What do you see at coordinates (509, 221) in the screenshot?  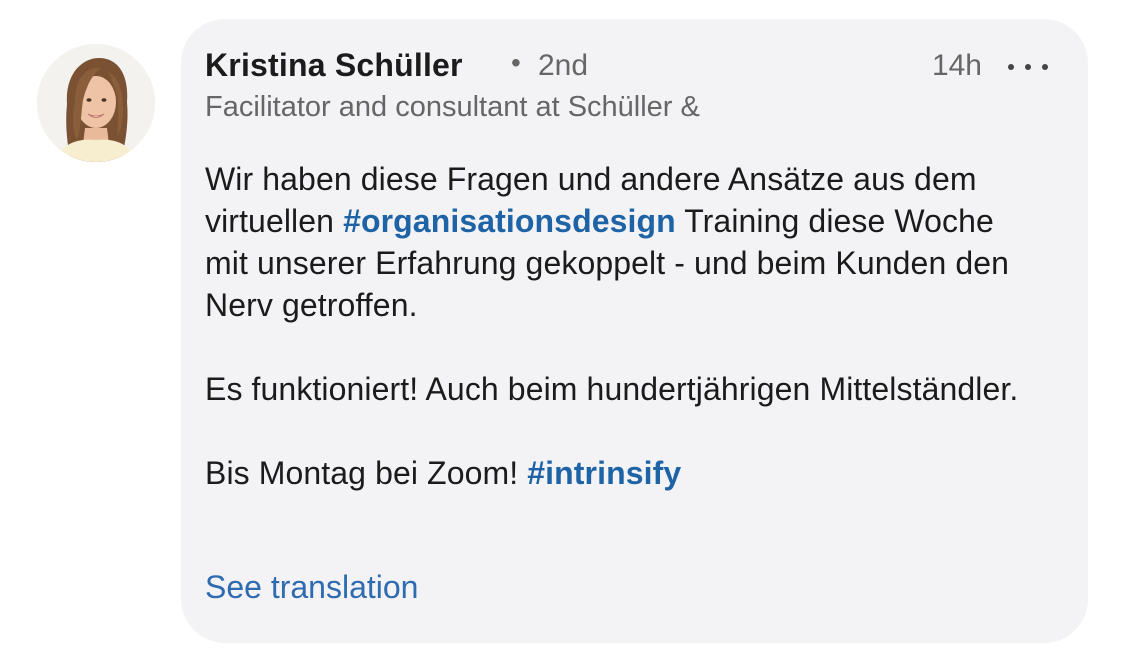 I see `hashtag-organisationsdesign: #organisationsdesign` at bounding box center [509, 221].